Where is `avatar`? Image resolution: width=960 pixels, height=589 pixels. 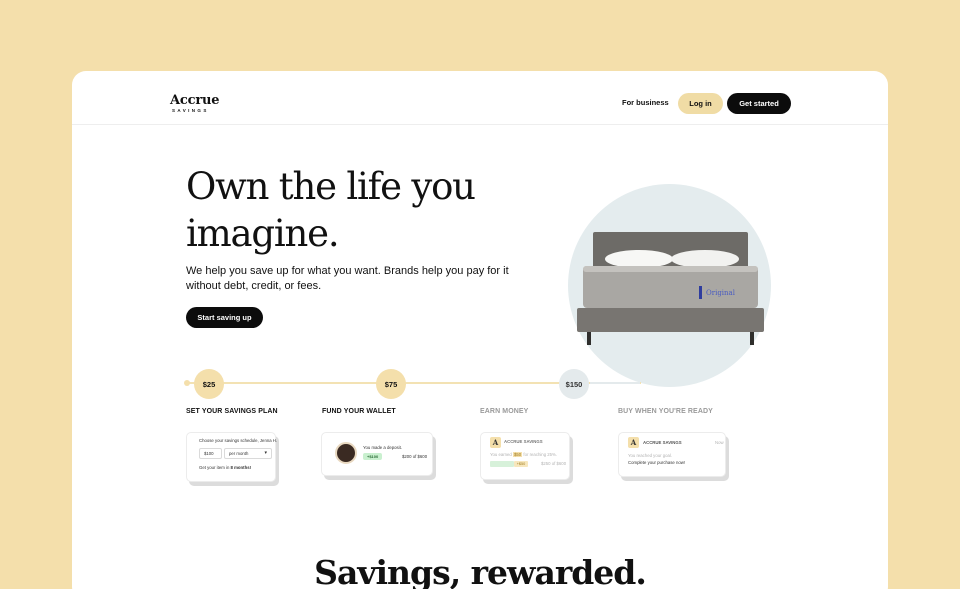 avatar is located at coordinates (346, 453).